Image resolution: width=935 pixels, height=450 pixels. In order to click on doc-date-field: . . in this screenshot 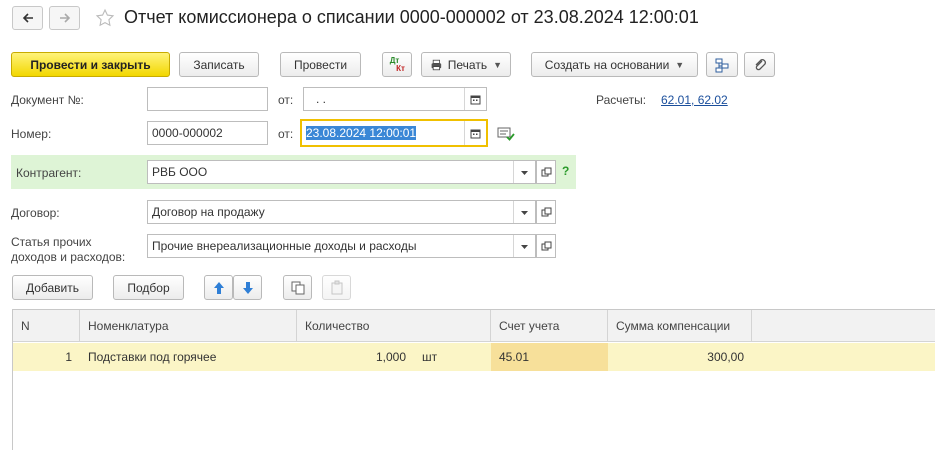, I will do `click(395, 99)`.